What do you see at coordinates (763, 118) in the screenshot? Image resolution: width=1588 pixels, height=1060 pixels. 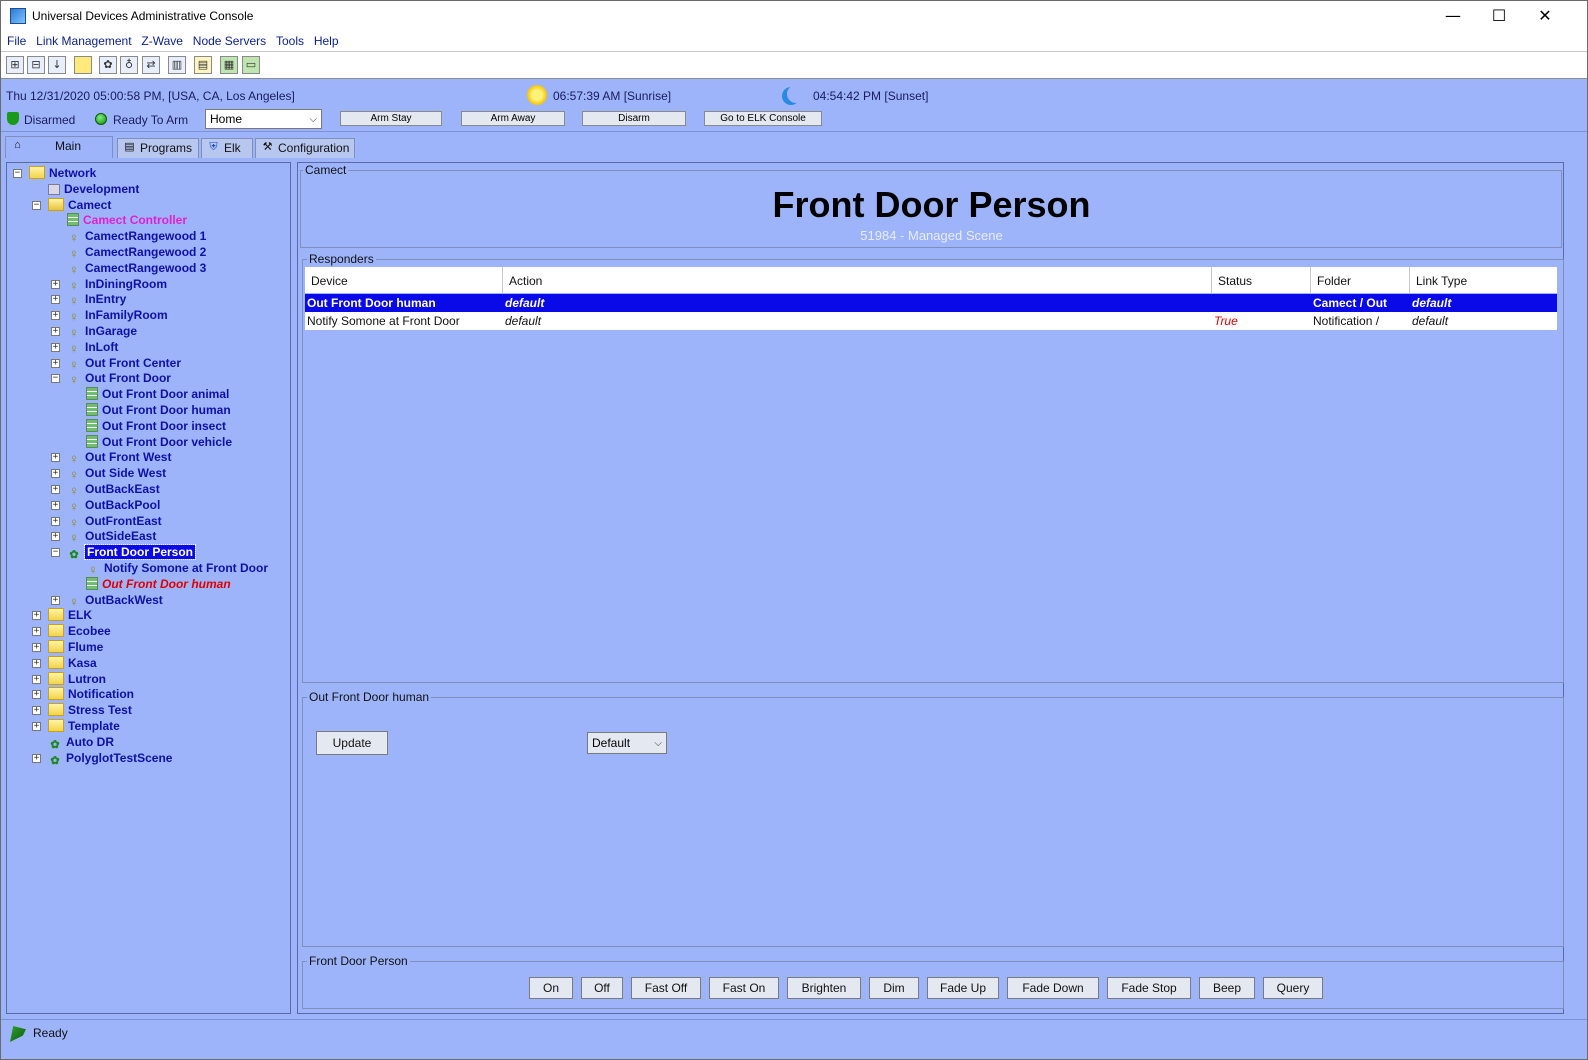 I see `elk-console-button: Go to ELK Console` at bounding box center [763, 118].